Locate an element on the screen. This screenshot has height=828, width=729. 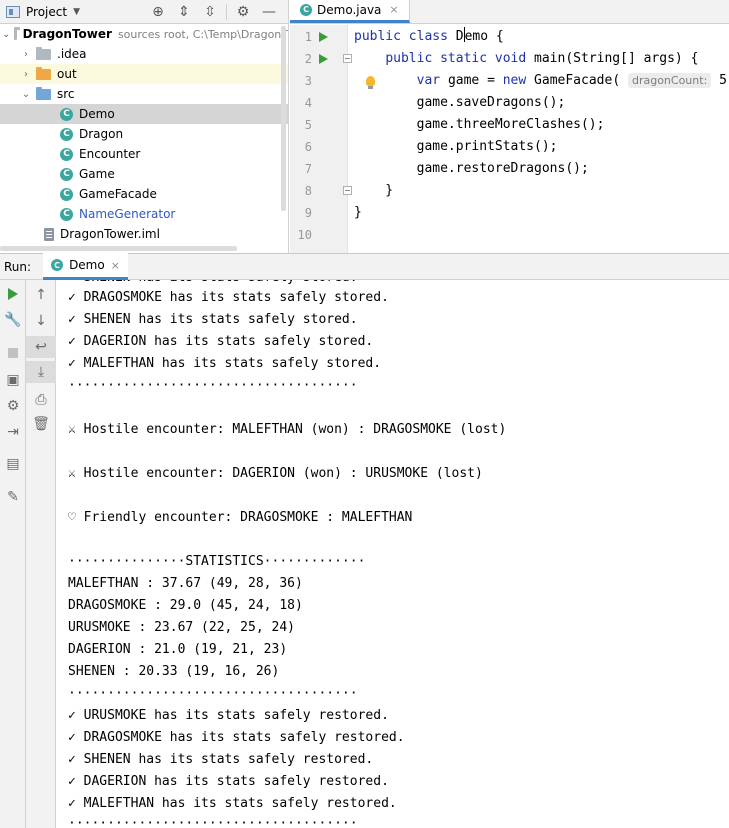
code-line: game.restoreDragons(); is located at coordinates (471, 168).